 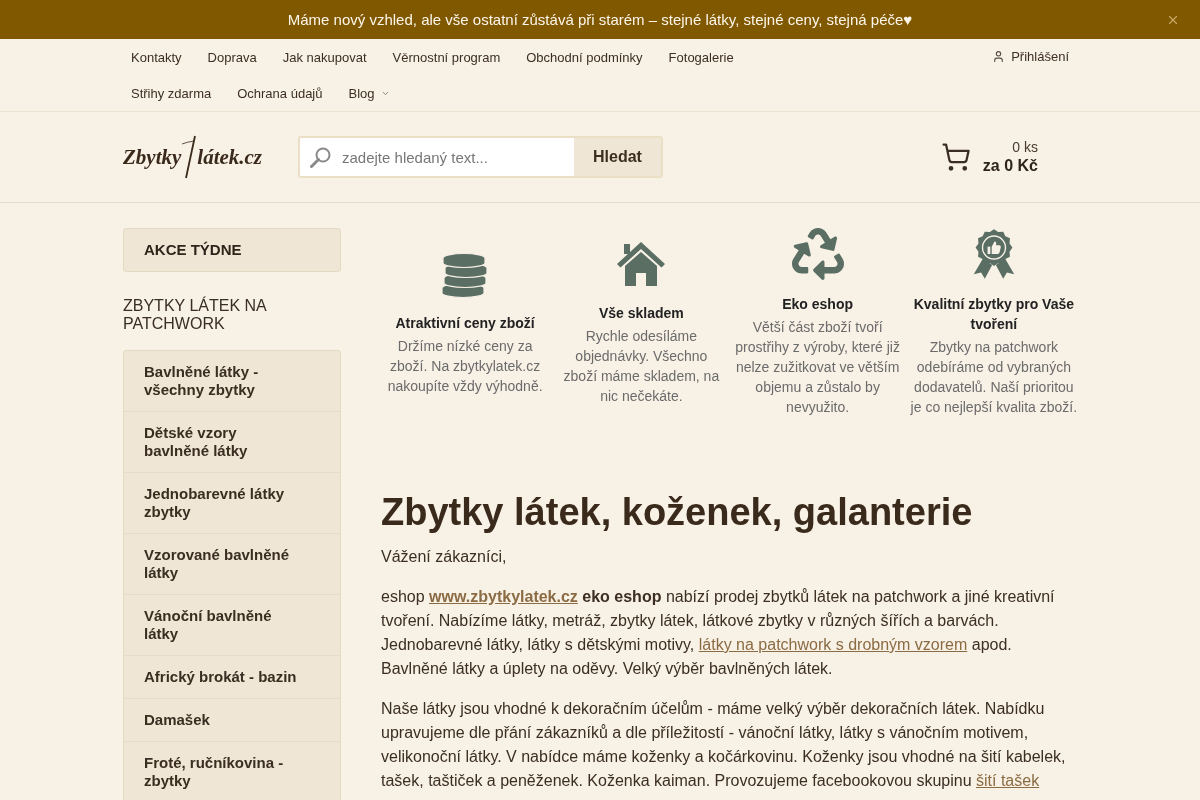 What do you see at coordinates (232, 57) in the screenshot?
I see `nav-link: Doprava` at bounding box center [232, 57].